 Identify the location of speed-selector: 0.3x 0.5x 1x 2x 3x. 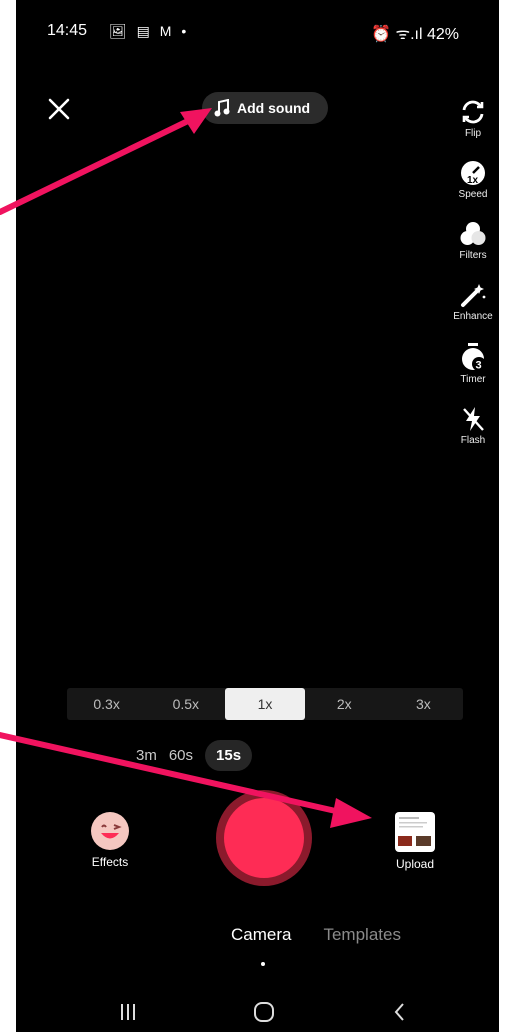
(265, 704).